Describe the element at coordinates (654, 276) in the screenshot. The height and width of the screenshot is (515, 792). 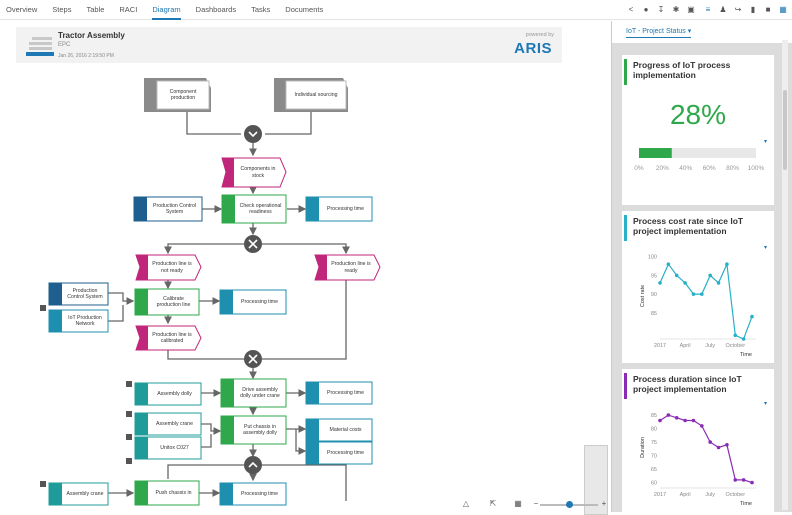
I see `y-tick-label: 95` at that location.